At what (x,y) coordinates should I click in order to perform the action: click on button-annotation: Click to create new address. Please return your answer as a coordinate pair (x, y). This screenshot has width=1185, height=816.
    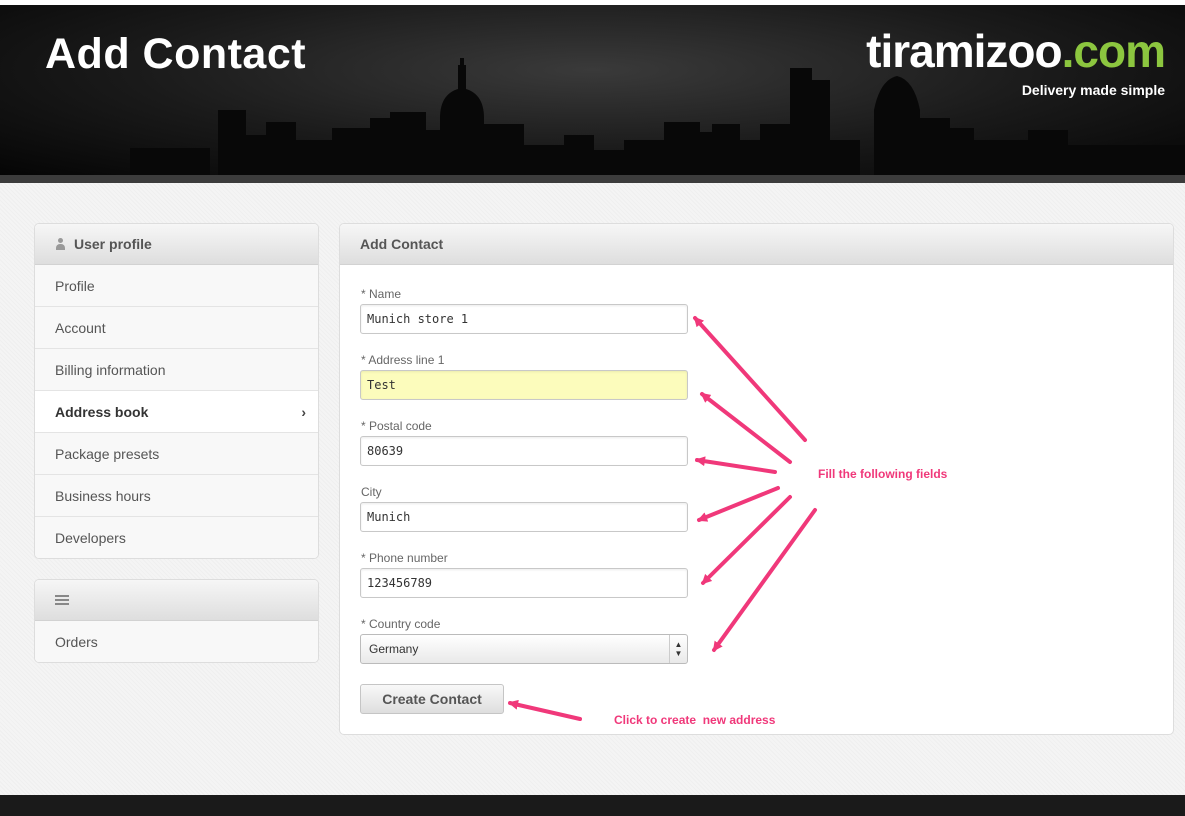
    Looking at the image, I should click on (695, 720).